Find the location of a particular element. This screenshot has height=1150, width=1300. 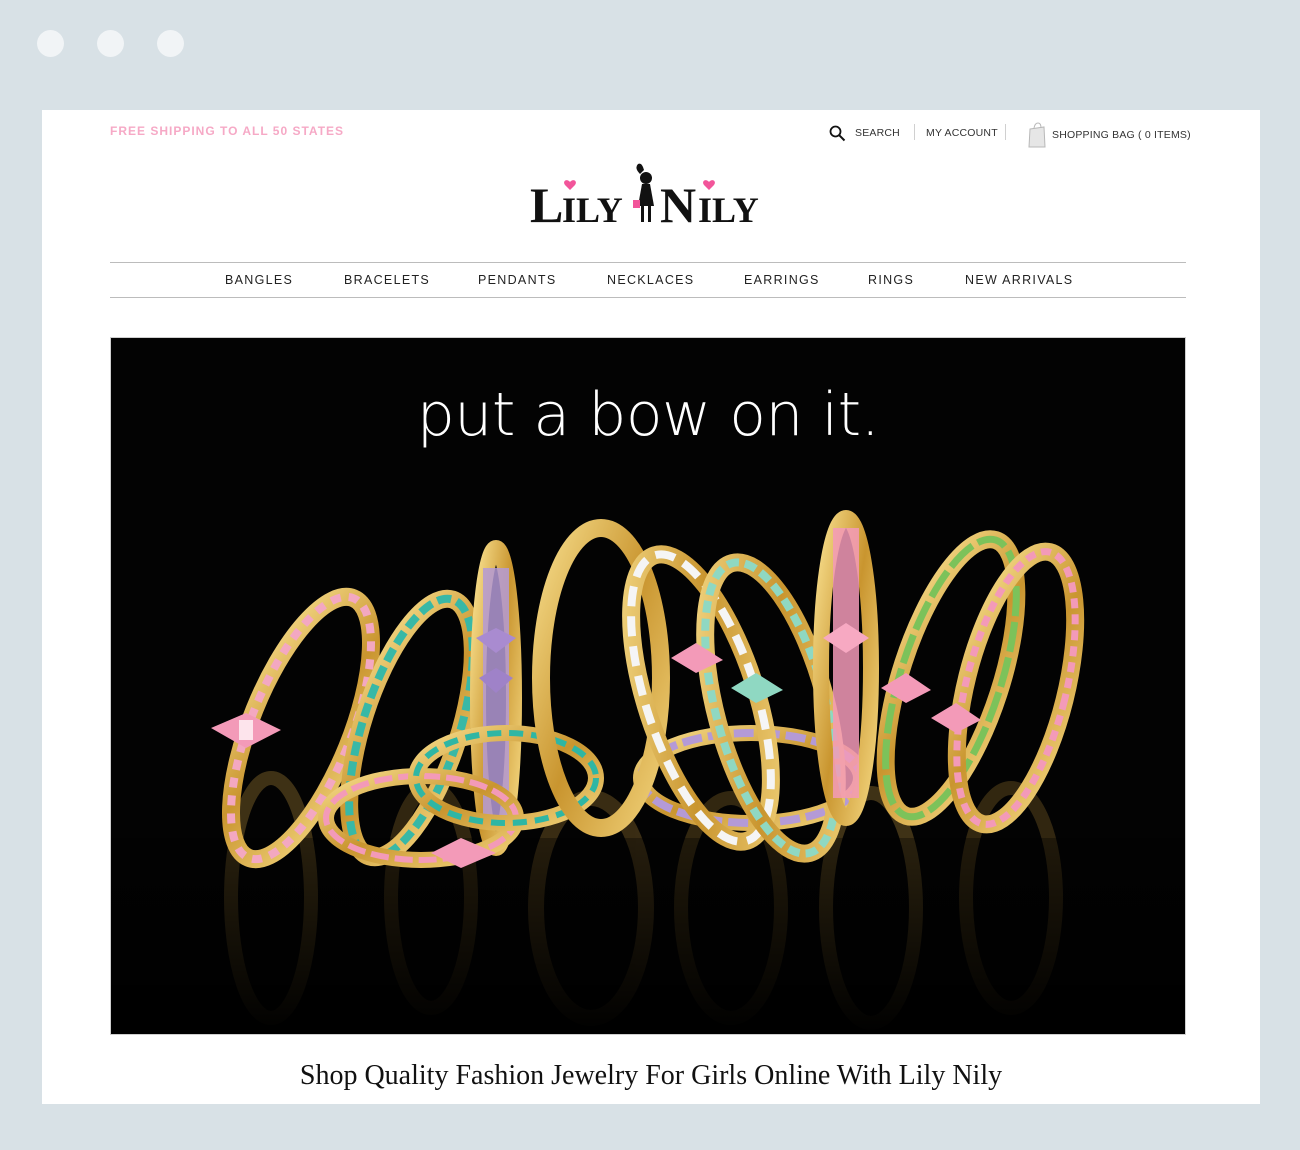

nav-bangles: BANGLES is located at coordinates (259, 280).